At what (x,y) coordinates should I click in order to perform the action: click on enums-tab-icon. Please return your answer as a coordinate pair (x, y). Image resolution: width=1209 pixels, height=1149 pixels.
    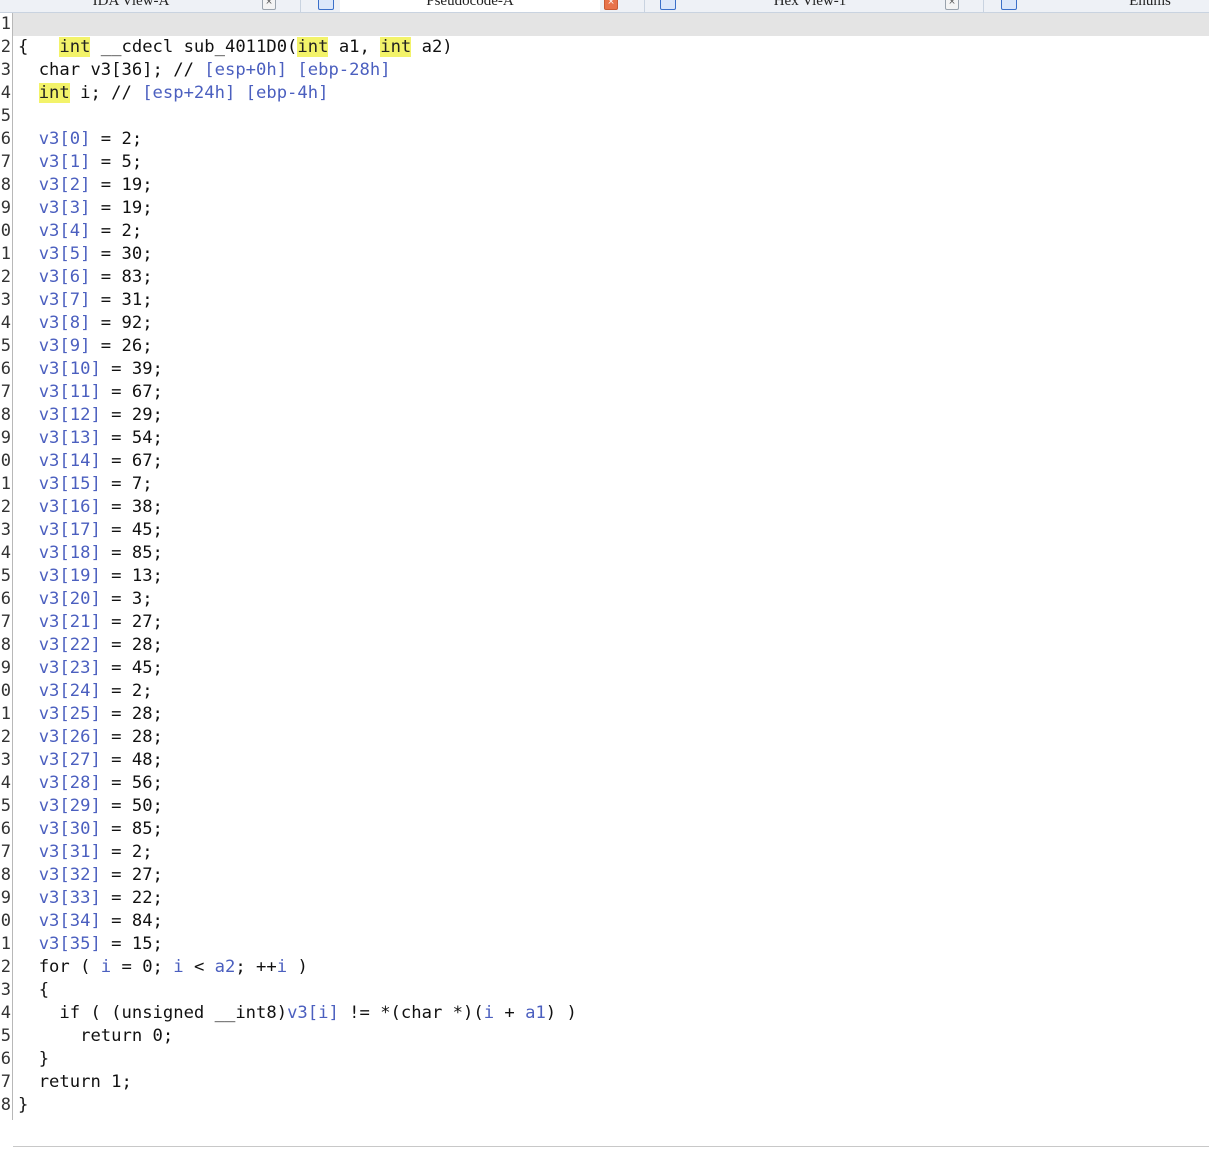
    Looking at the image, I should click on (1009, 5).